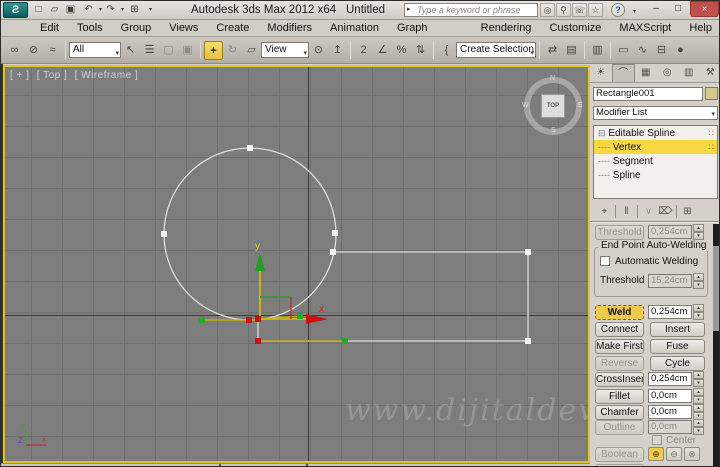  Describe the element at coordinates (571, 50) in the screenshot. I see `align-icon: ▤` at that location.